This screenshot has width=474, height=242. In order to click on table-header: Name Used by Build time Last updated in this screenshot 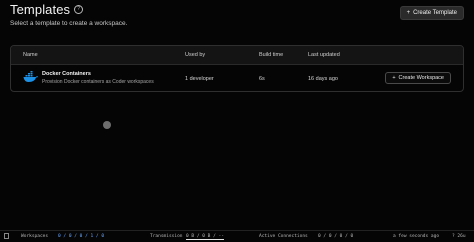, I will do `click(237, 55)`.